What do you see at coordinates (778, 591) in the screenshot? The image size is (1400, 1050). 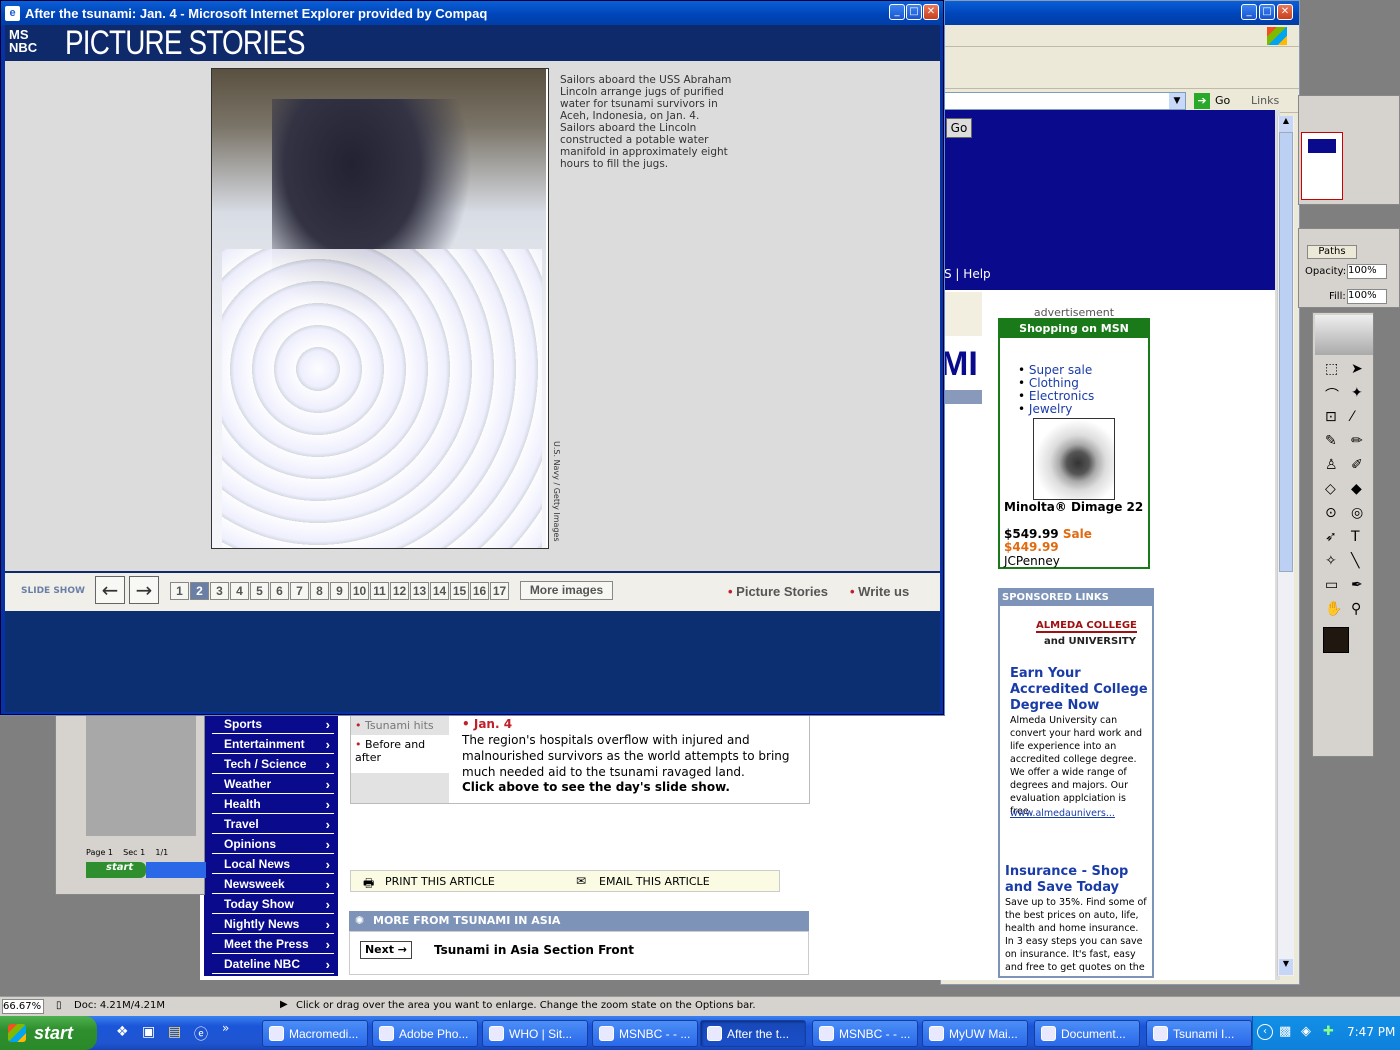 I see `picture-stories-link: • Picture Stories` at bounding box center [778, 591].